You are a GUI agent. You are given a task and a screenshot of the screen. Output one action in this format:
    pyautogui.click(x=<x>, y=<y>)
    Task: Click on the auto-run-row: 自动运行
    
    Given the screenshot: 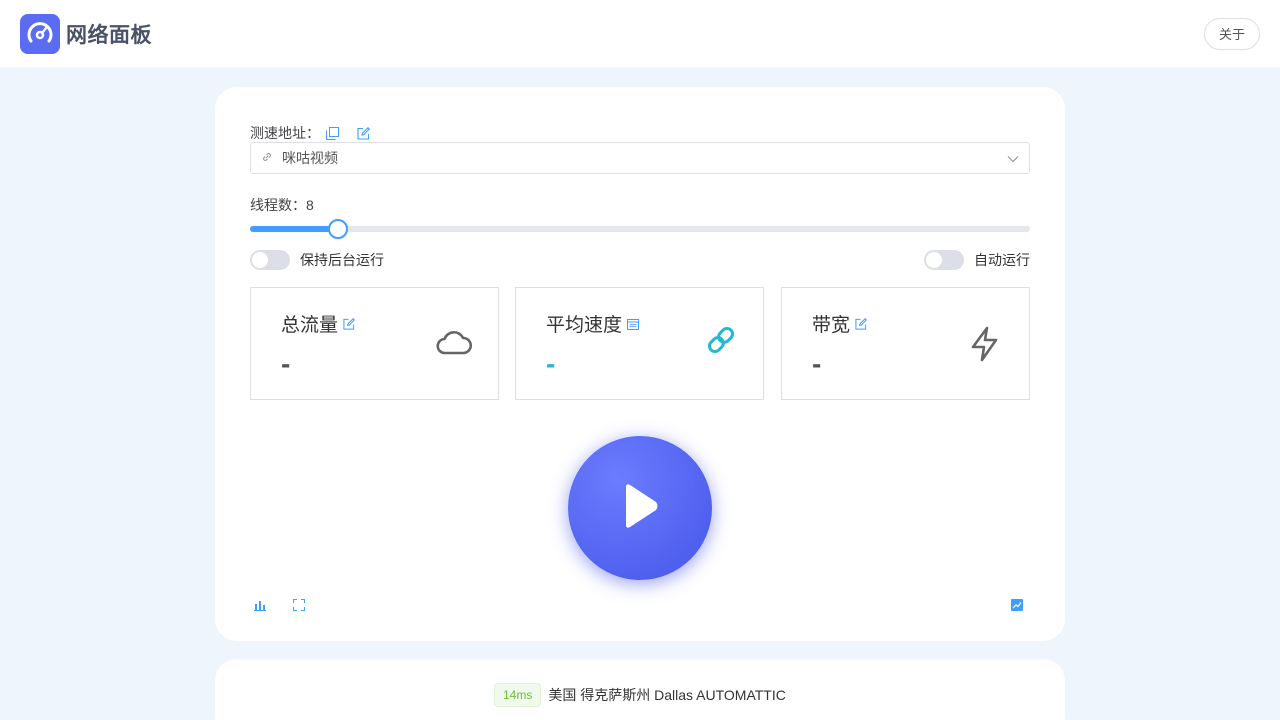 What is the action you would take?
    pyautogui.click(x=977, y=260)
    